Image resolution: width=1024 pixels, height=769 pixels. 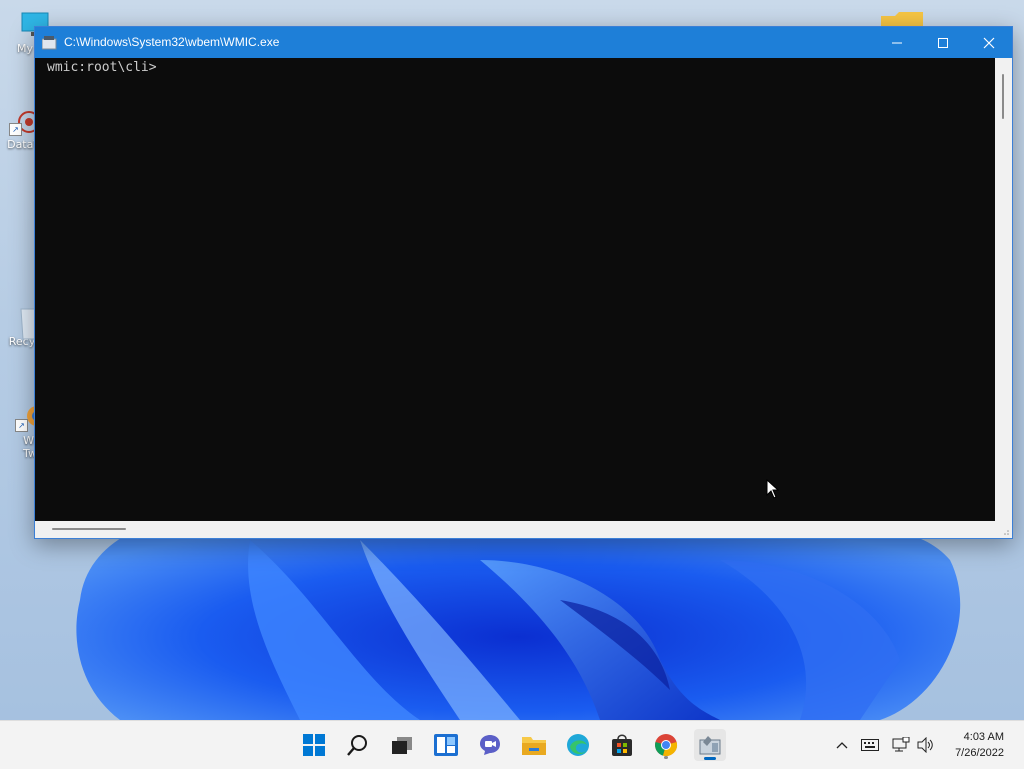 I want to click on taskbar-wmic-button, so click(x=710, y=745).